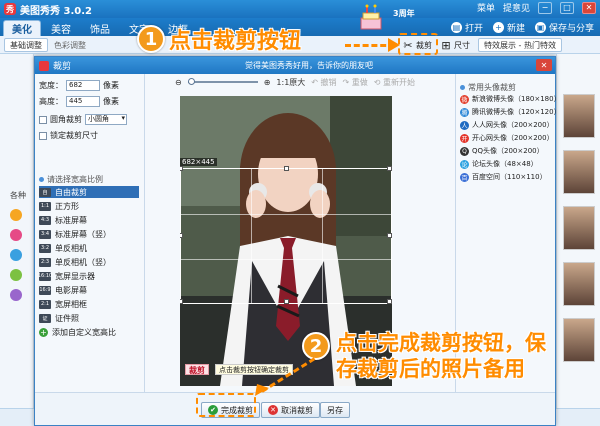  What do you see at coordinates (503, 177) in the screenshot?
I see `preset-baidu: 百百度空间（110×110）` at bounding box center [503, 177].